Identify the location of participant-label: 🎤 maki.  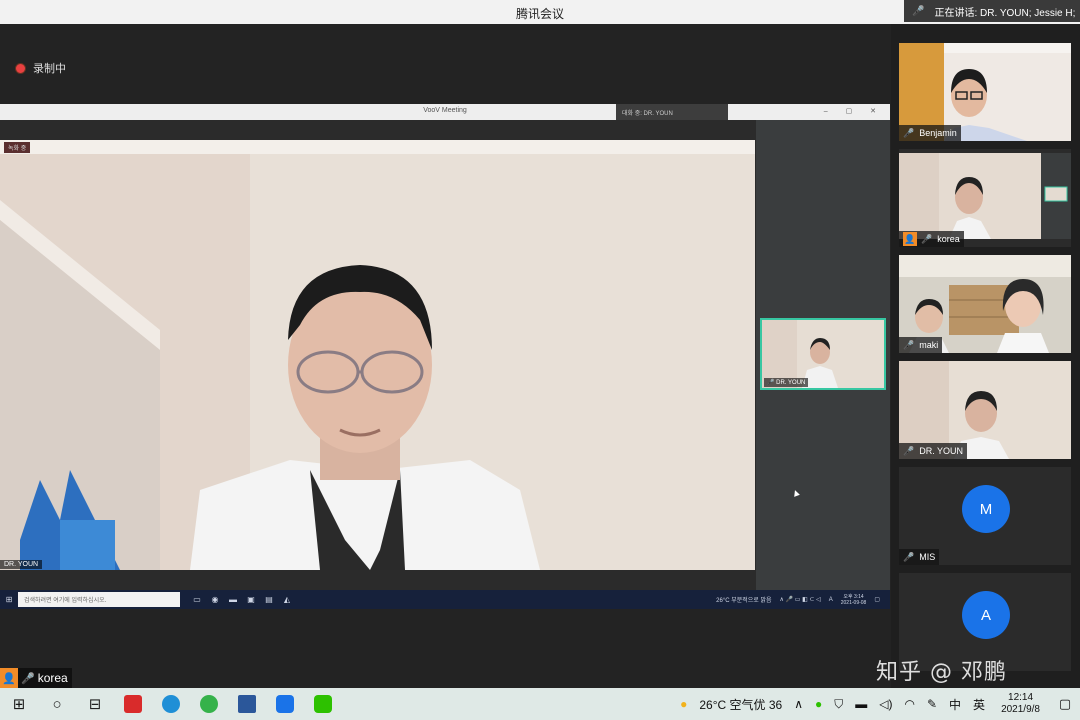
(921, 345).